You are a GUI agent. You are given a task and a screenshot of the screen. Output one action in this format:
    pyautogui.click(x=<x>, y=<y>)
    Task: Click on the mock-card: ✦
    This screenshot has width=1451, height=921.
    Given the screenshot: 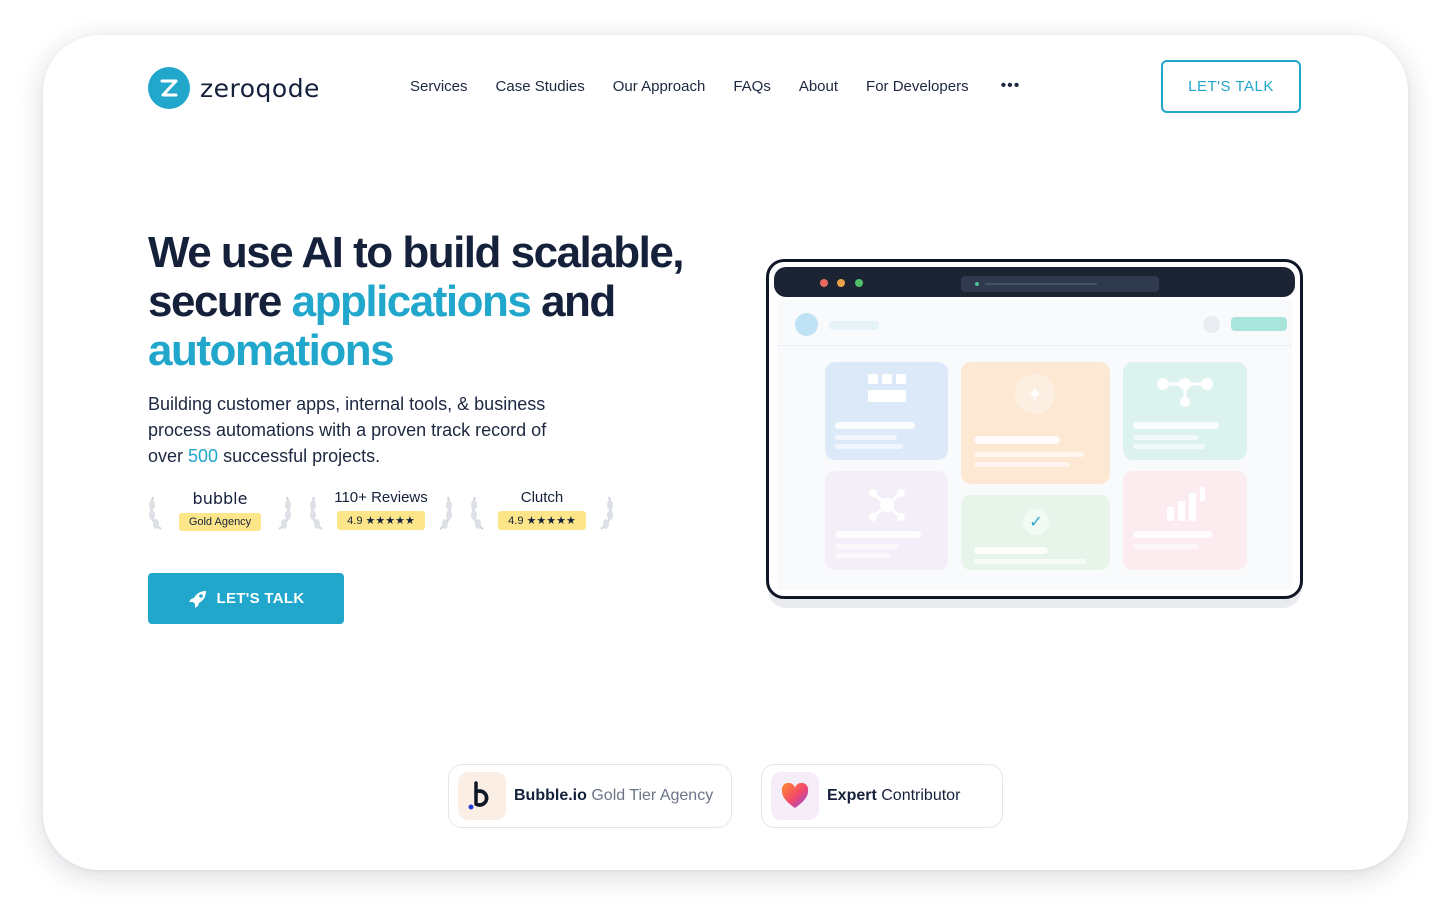 What is the action you would take?
    pyautogui.click(x=1035, y=423)
    